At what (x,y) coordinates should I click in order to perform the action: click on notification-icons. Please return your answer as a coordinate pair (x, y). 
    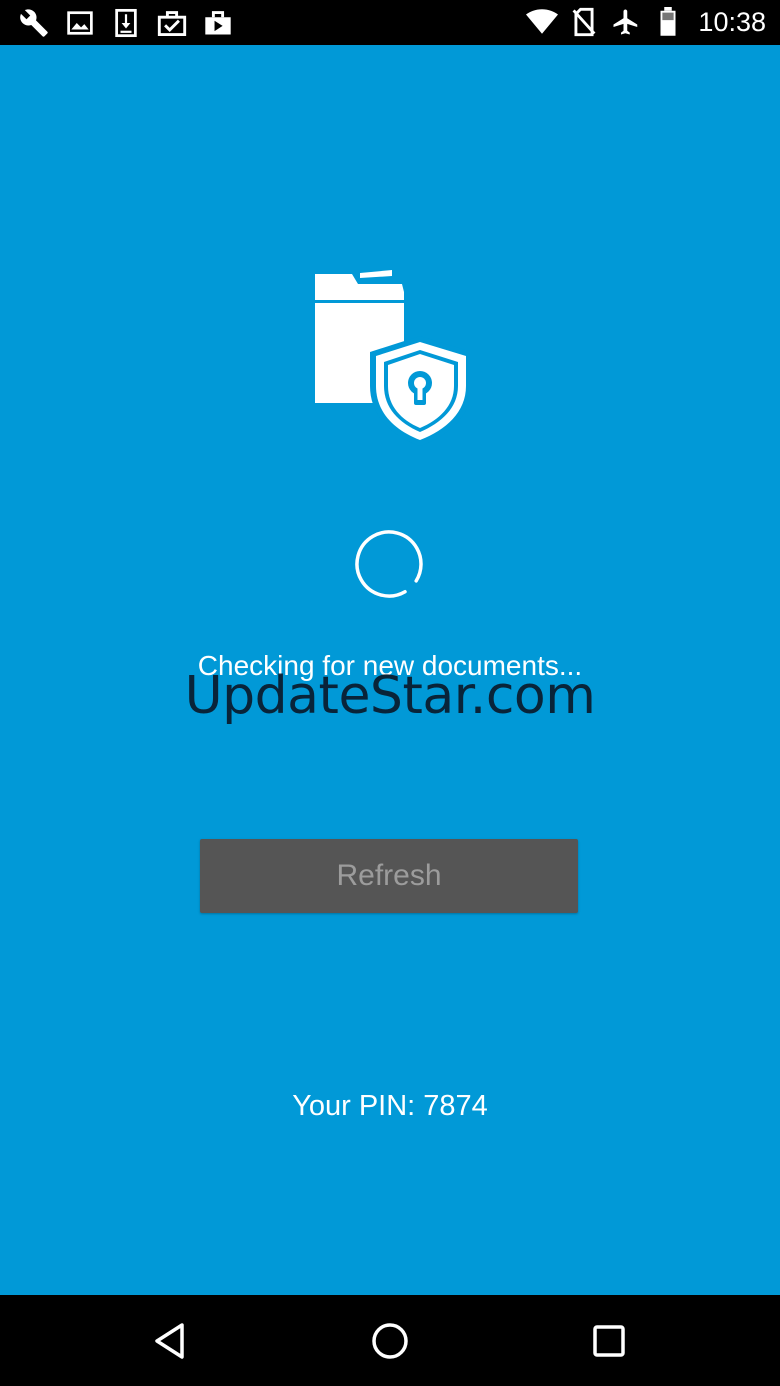
    Looking at the image, I should click on (126, 23).